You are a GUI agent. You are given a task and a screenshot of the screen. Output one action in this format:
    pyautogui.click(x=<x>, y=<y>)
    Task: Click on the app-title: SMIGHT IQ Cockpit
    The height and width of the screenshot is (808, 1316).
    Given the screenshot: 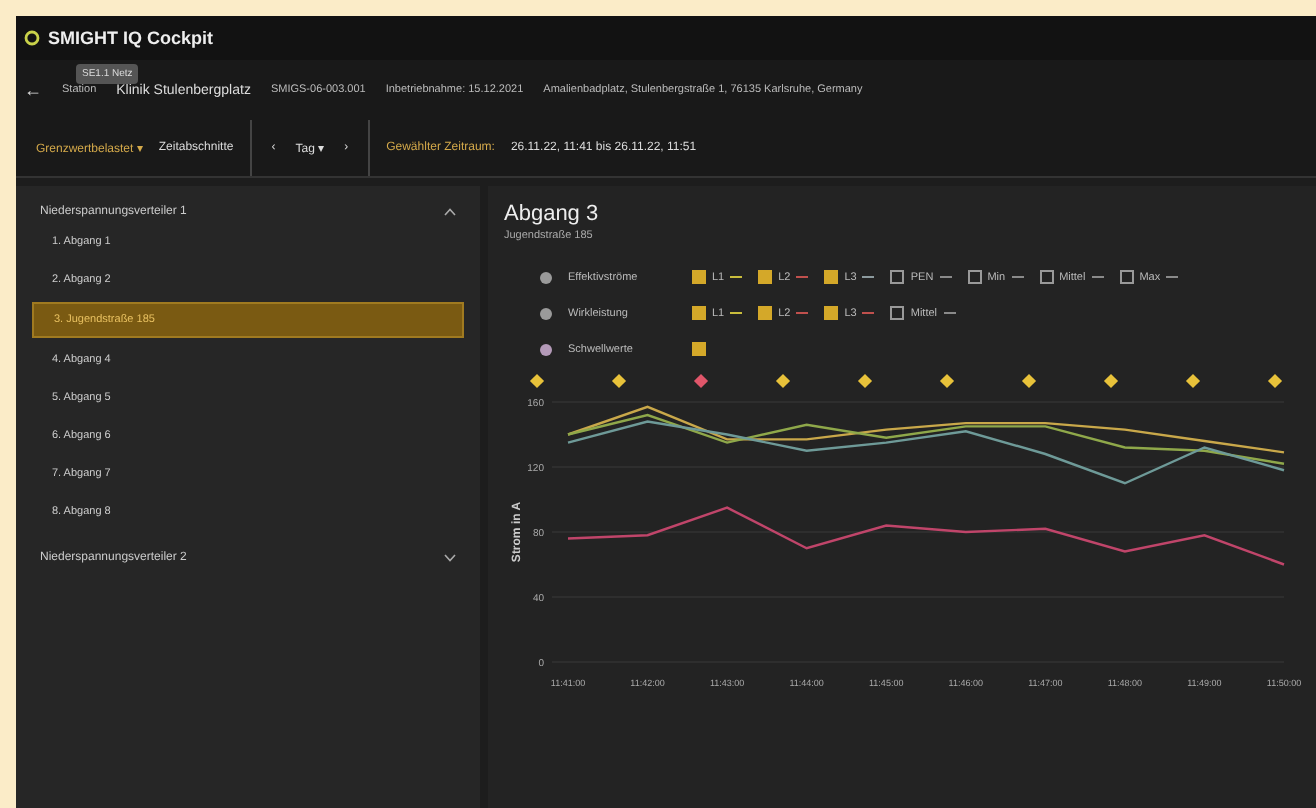 What is the action you would take?
    pyautogui.click(x=131, y=38)
    